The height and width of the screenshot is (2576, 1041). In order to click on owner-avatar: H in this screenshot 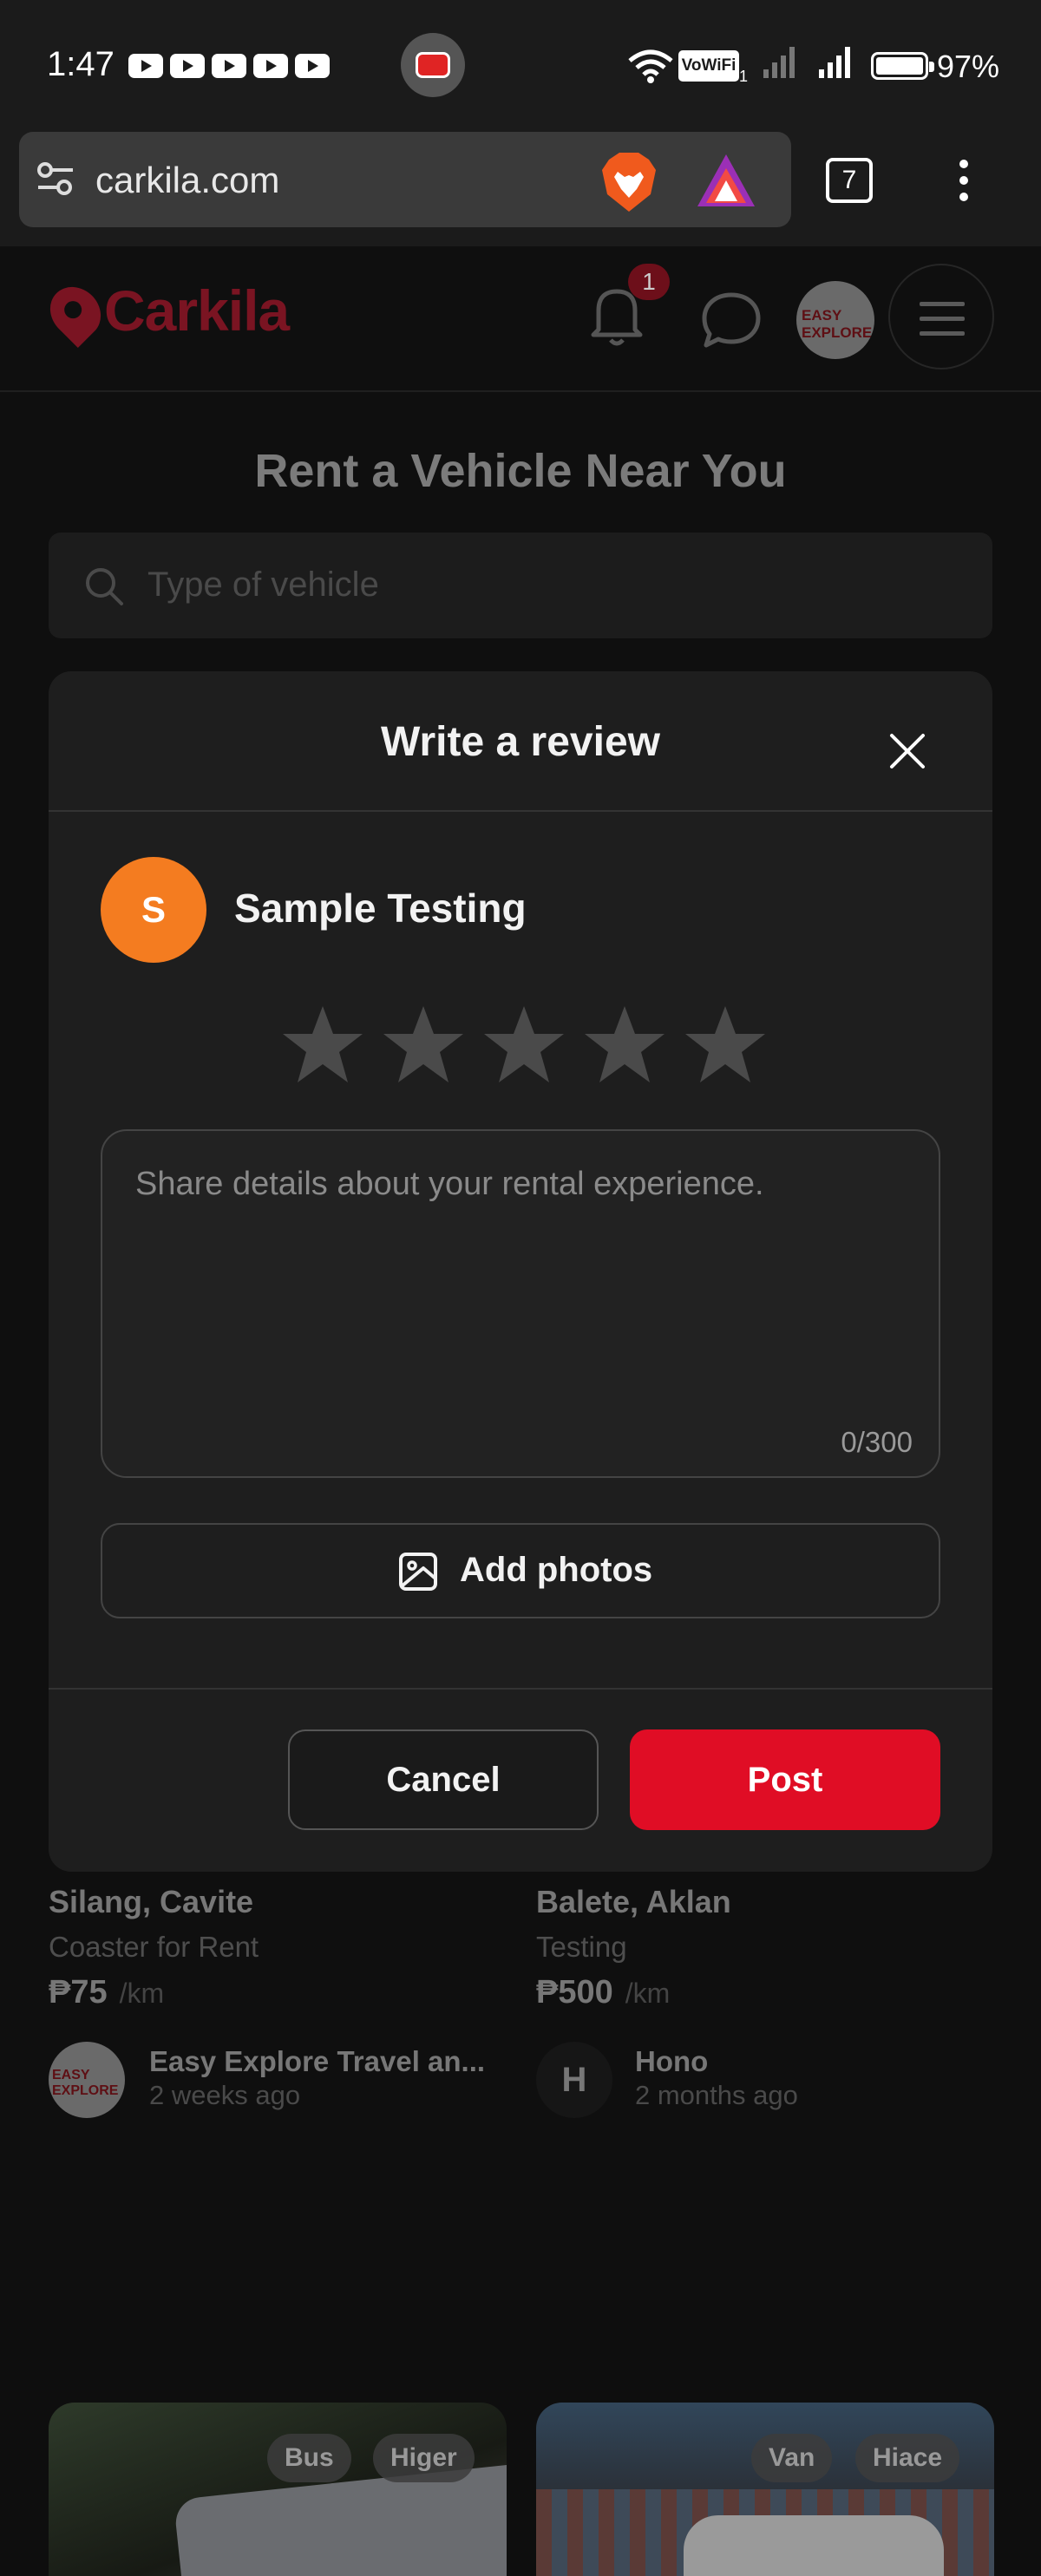, I will do `click(574, 2080)`.